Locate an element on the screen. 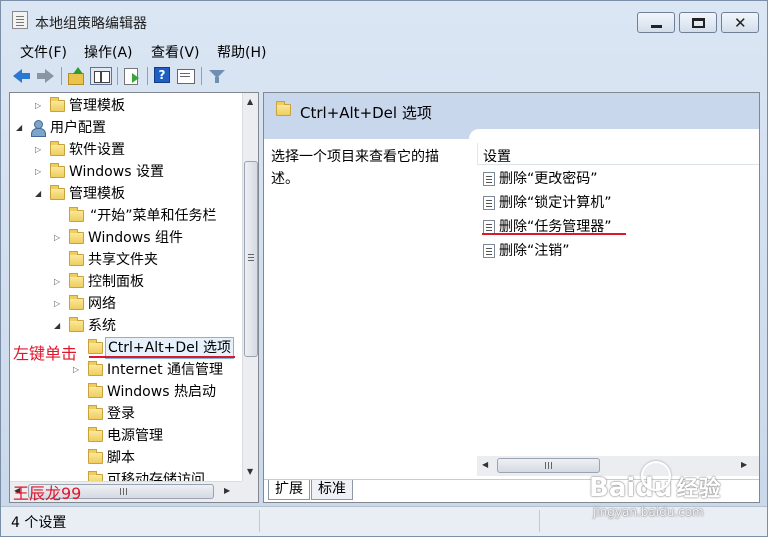 The width and height of the screenshot is (768, 537). close-icon: ✕ is located at coordinates (740, 23).